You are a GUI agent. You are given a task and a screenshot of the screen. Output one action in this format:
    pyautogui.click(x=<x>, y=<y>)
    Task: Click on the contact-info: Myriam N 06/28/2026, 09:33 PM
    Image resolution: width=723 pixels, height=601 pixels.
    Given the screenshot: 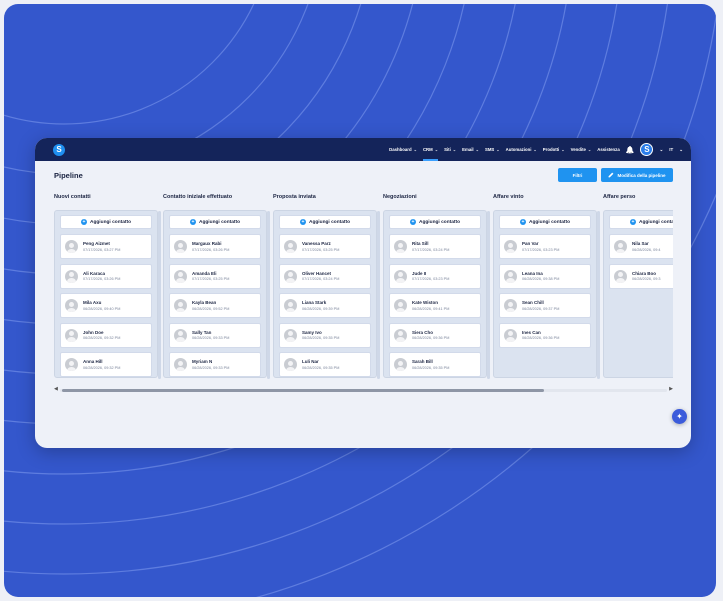 What is the action you would take?
    pyautogui.click(x=210, y=364)
    